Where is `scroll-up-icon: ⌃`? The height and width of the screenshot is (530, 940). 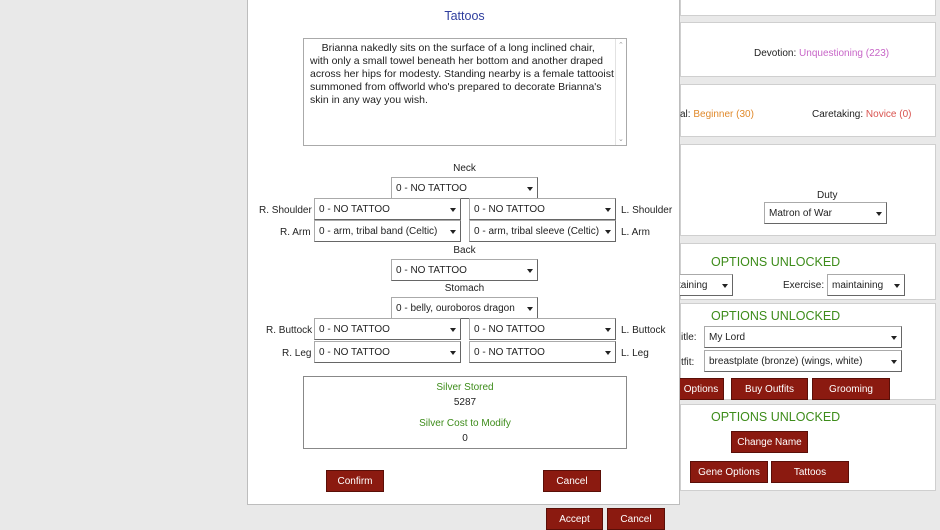
scroll-up-icon: ⌃ is located at coordinates (621, 45).